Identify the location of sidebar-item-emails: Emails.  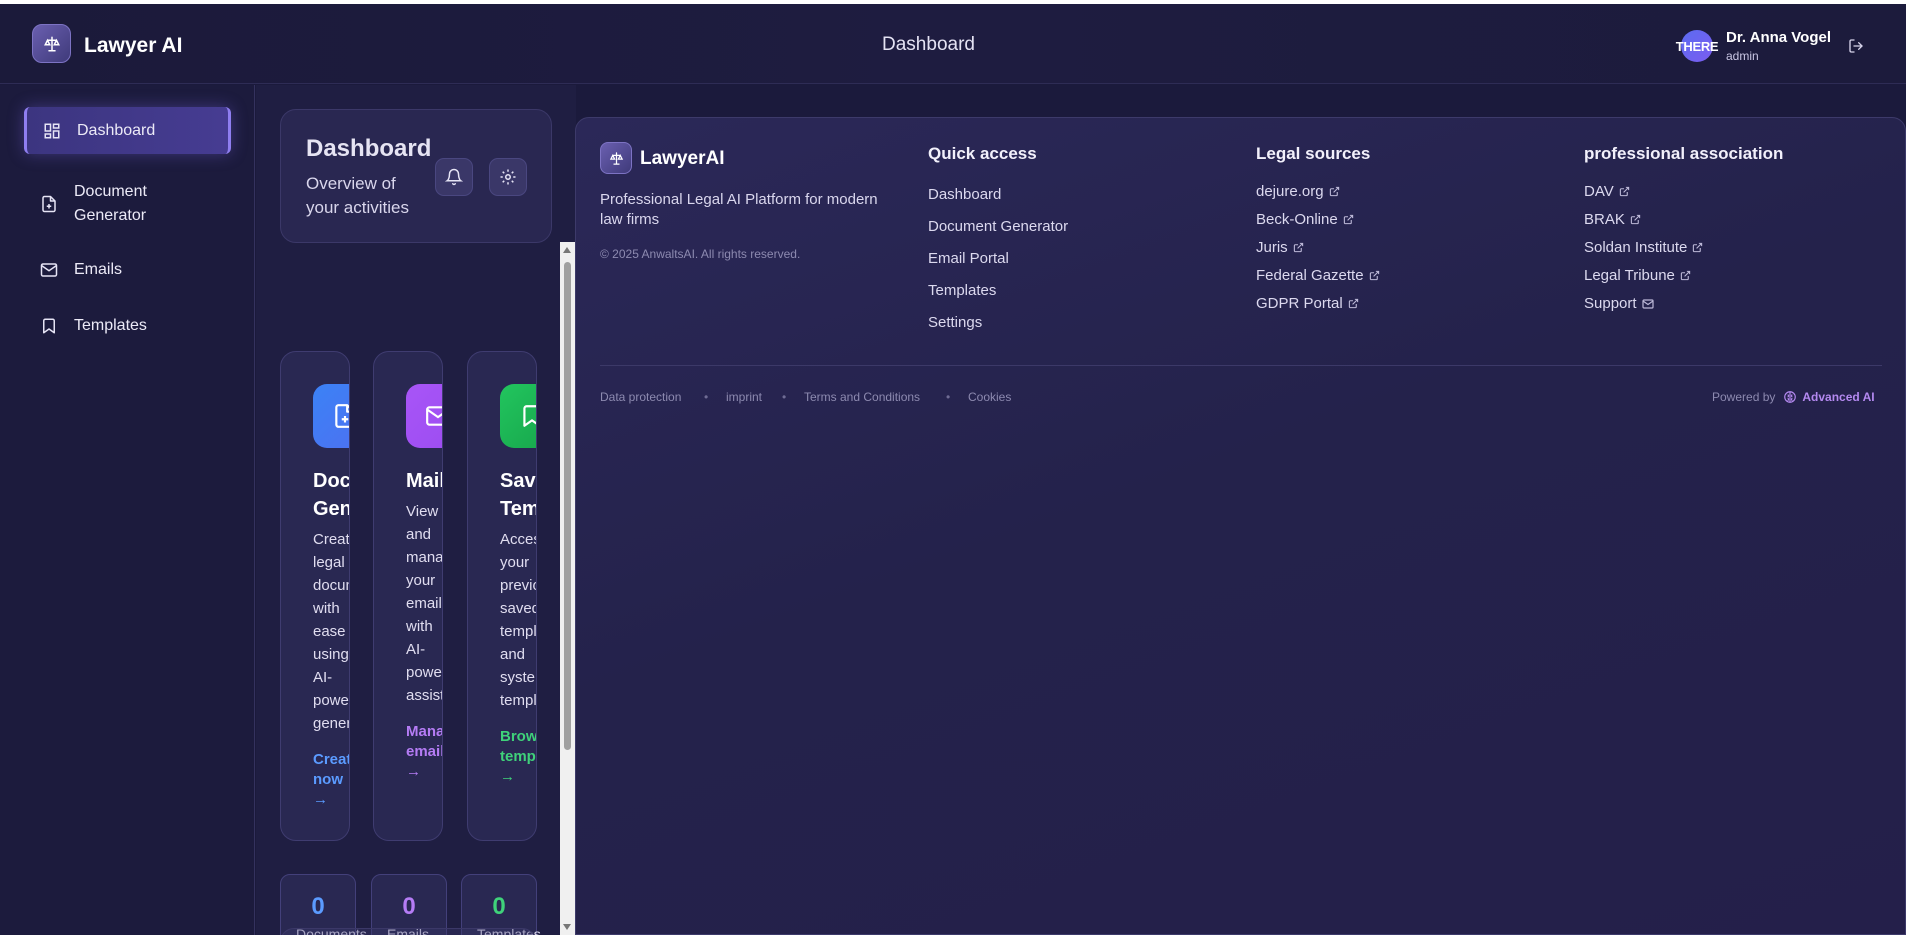
(127, 270).